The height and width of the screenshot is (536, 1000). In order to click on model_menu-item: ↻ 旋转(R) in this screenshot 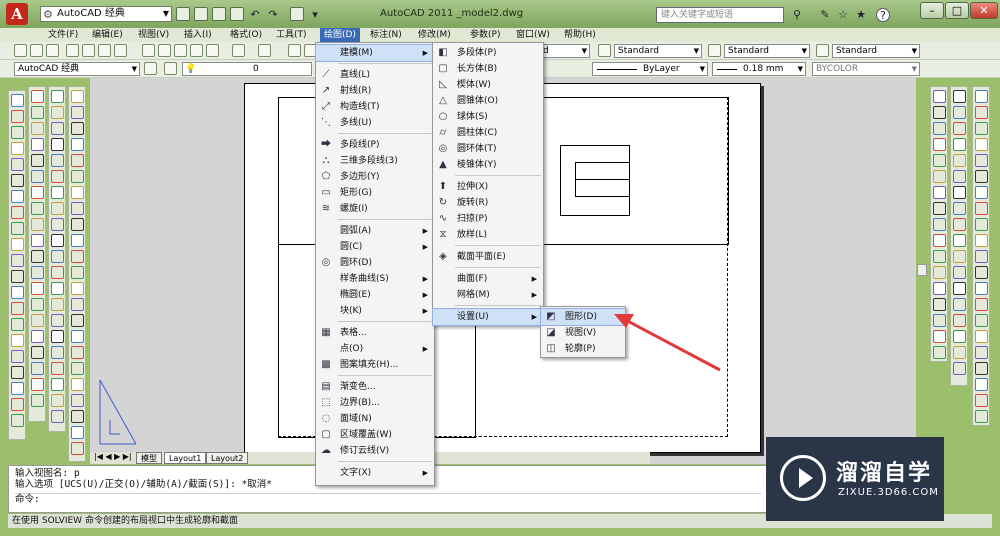, I will do `click(488, 203)`.